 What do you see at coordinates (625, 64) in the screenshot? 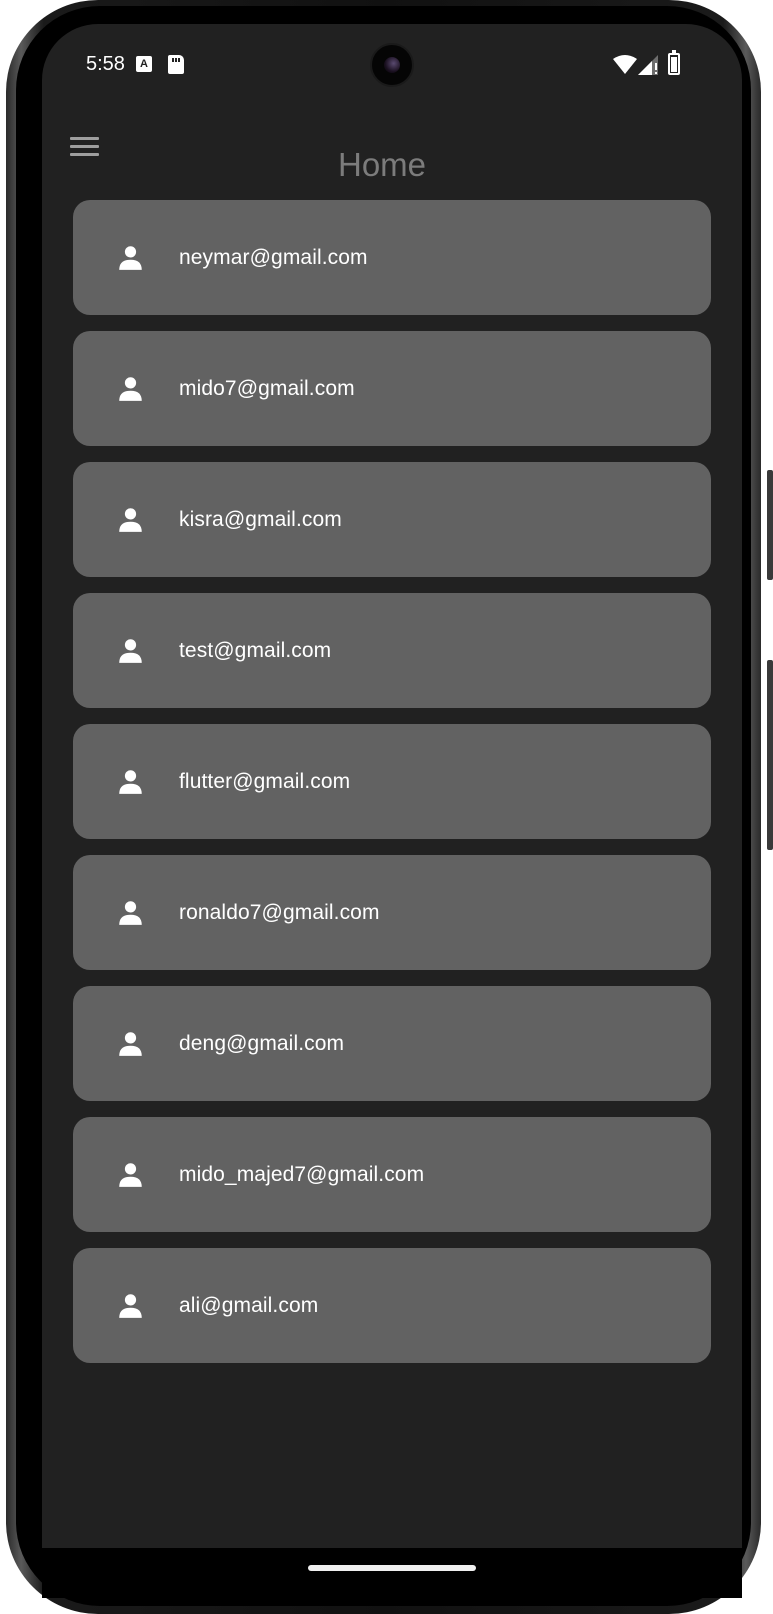
I see `wifi-icon` at bounding box center [625, 64].